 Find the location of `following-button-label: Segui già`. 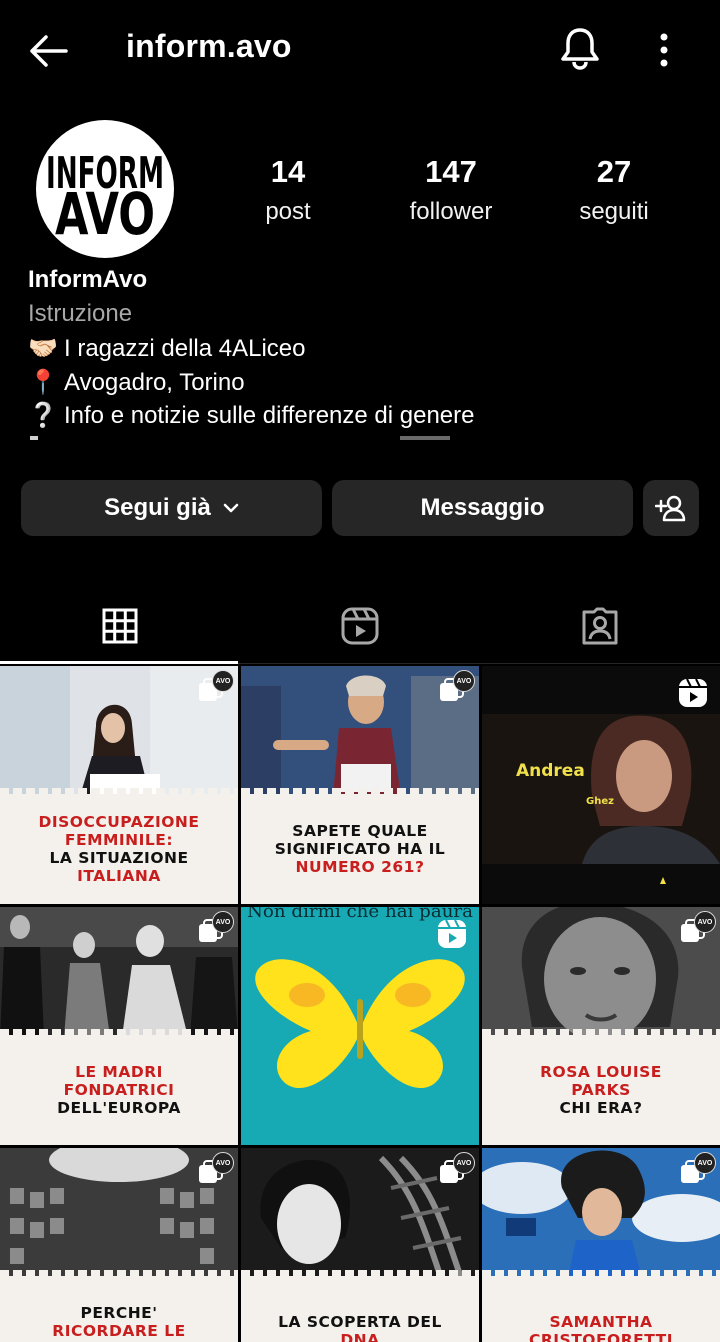

following-button-label: Segui già is located at coordinates (157, 507).